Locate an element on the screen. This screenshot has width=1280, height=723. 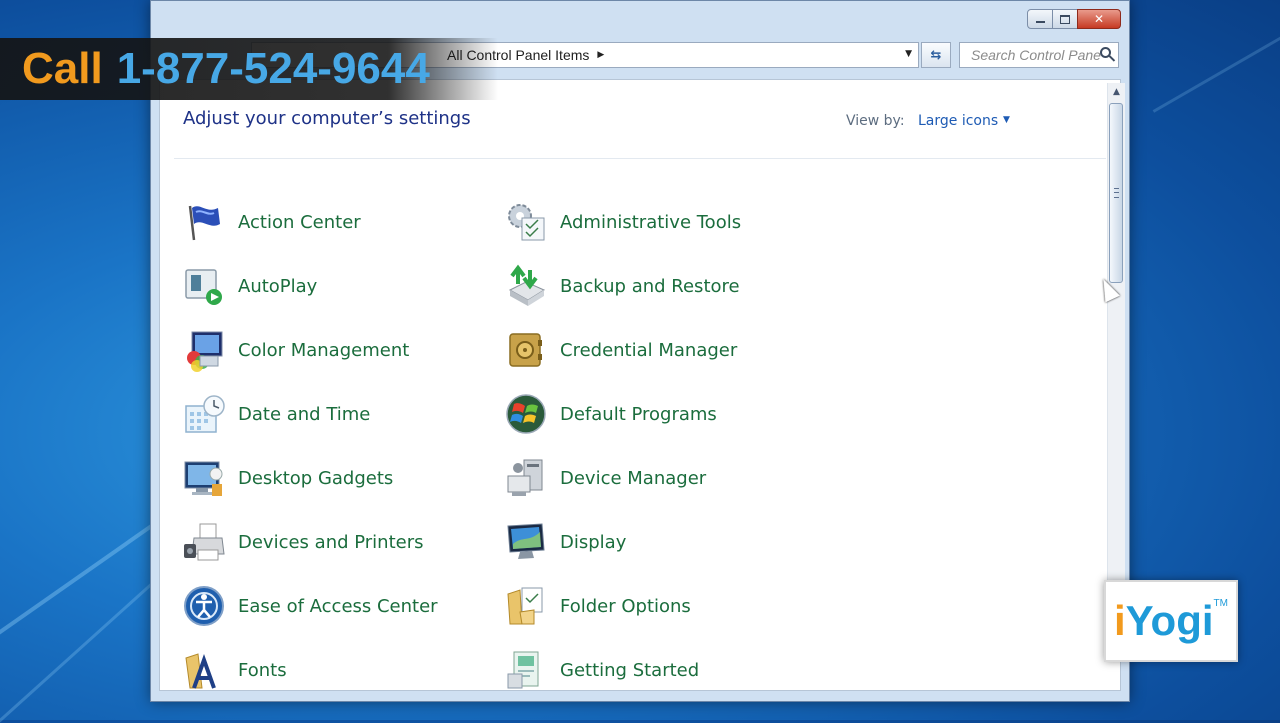
search-icon is located at coordinates (1105, 52).